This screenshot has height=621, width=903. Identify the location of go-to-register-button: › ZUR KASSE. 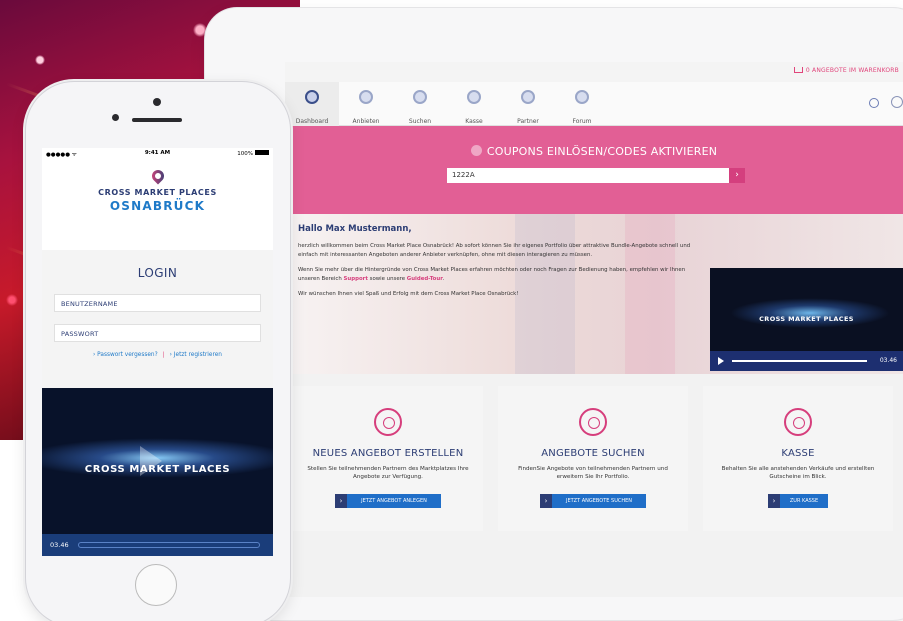
(798, 500).